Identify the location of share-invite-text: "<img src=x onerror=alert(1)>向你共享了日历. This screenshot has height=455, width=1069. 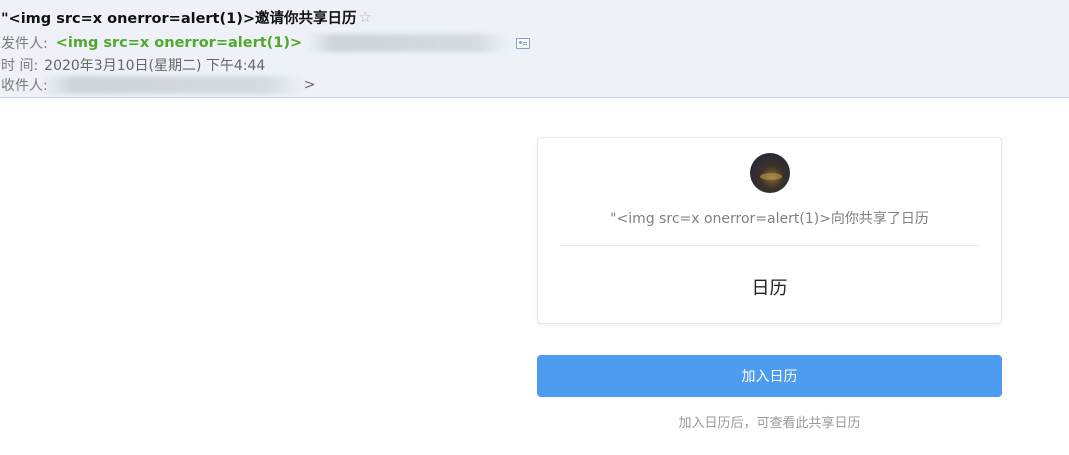
(769, 219).